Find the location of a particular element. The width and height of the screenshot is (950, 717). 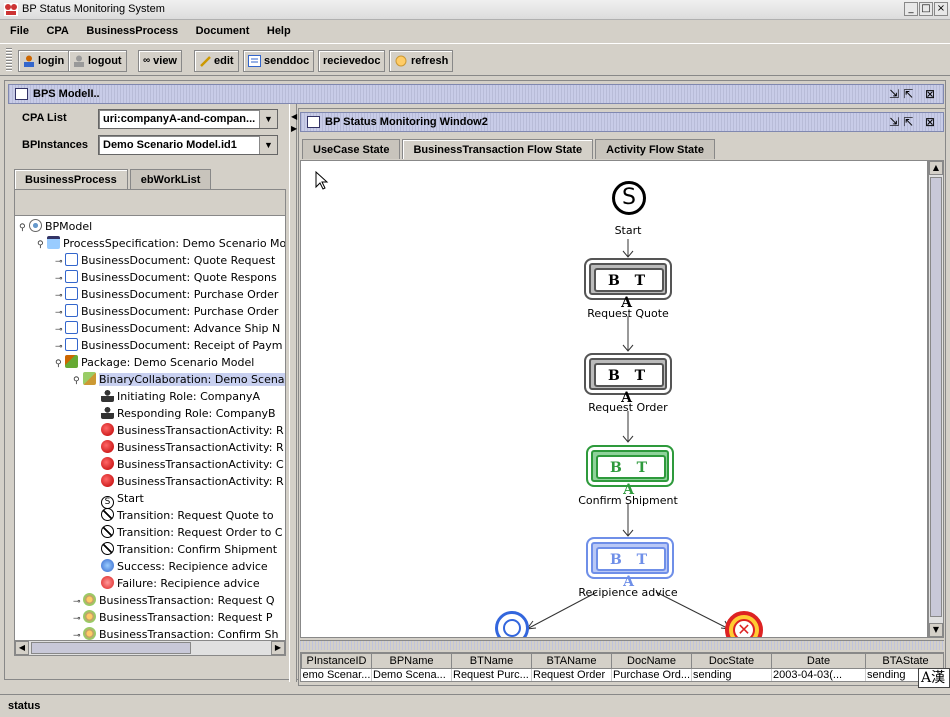

tree-node: Transition: Confirm Shipment is located at coordinates (184, 549).